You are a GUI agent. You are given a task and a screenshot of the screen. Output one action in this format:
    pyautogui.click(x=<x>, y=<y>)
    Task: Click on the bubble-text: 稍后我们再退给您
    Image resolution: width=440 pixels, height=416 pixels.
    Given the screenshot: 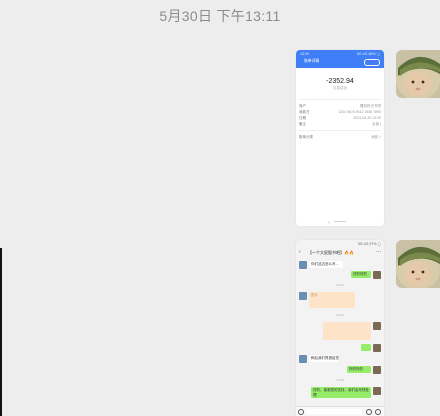 What is the action you would take?
    pyautogui.click(x=325, y=358)
    